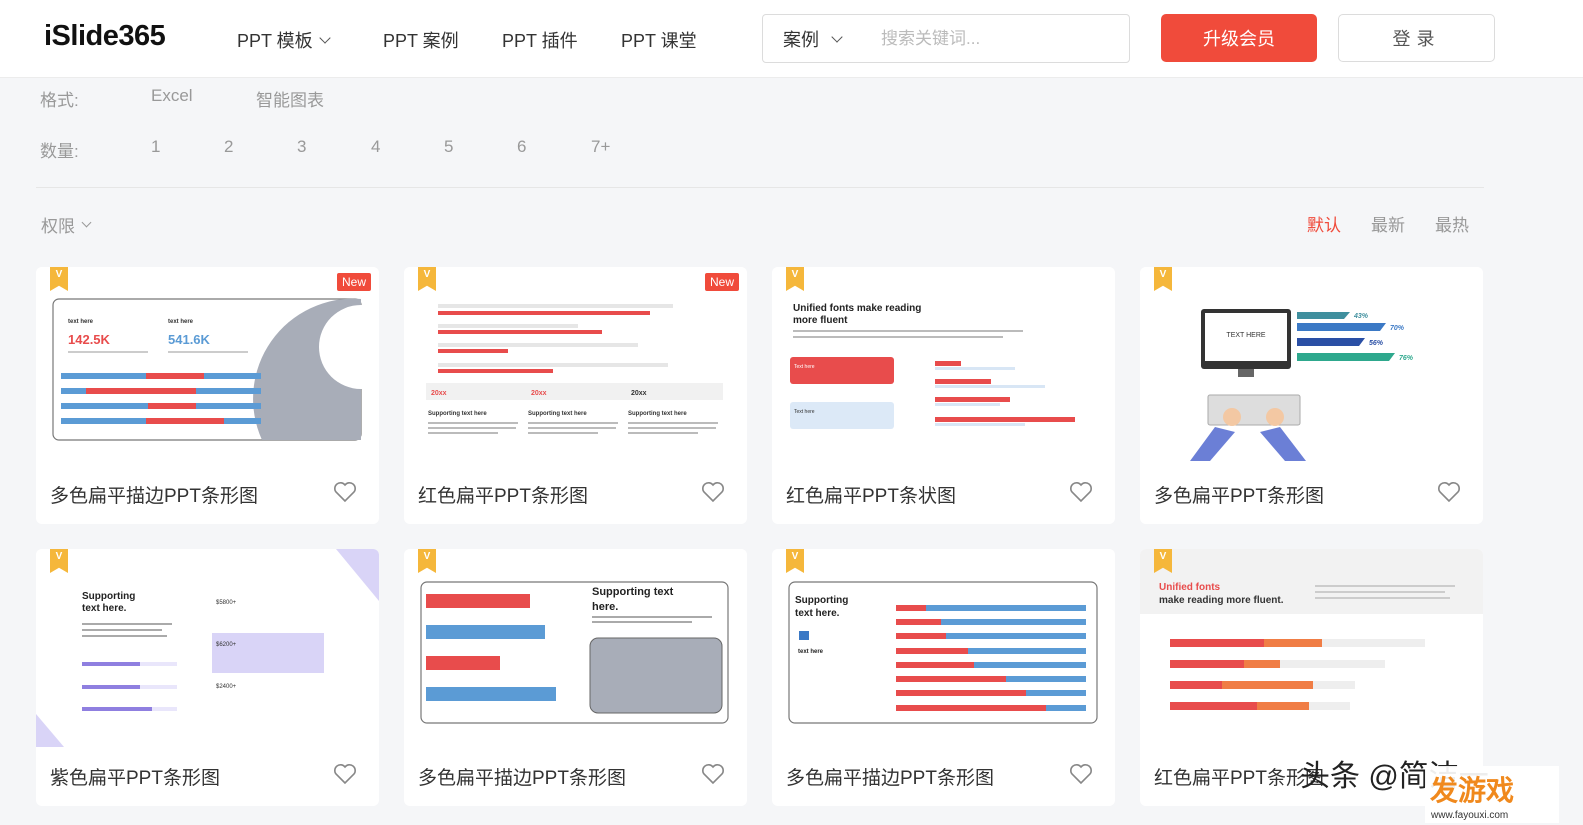 Image resolution: width=1583 pixels, height=825 pixels. What do you see at coordinates (657, 414) in the screenshot?
I see `thumb-support-3: Supporting text here` at bounding box center [657, 414].